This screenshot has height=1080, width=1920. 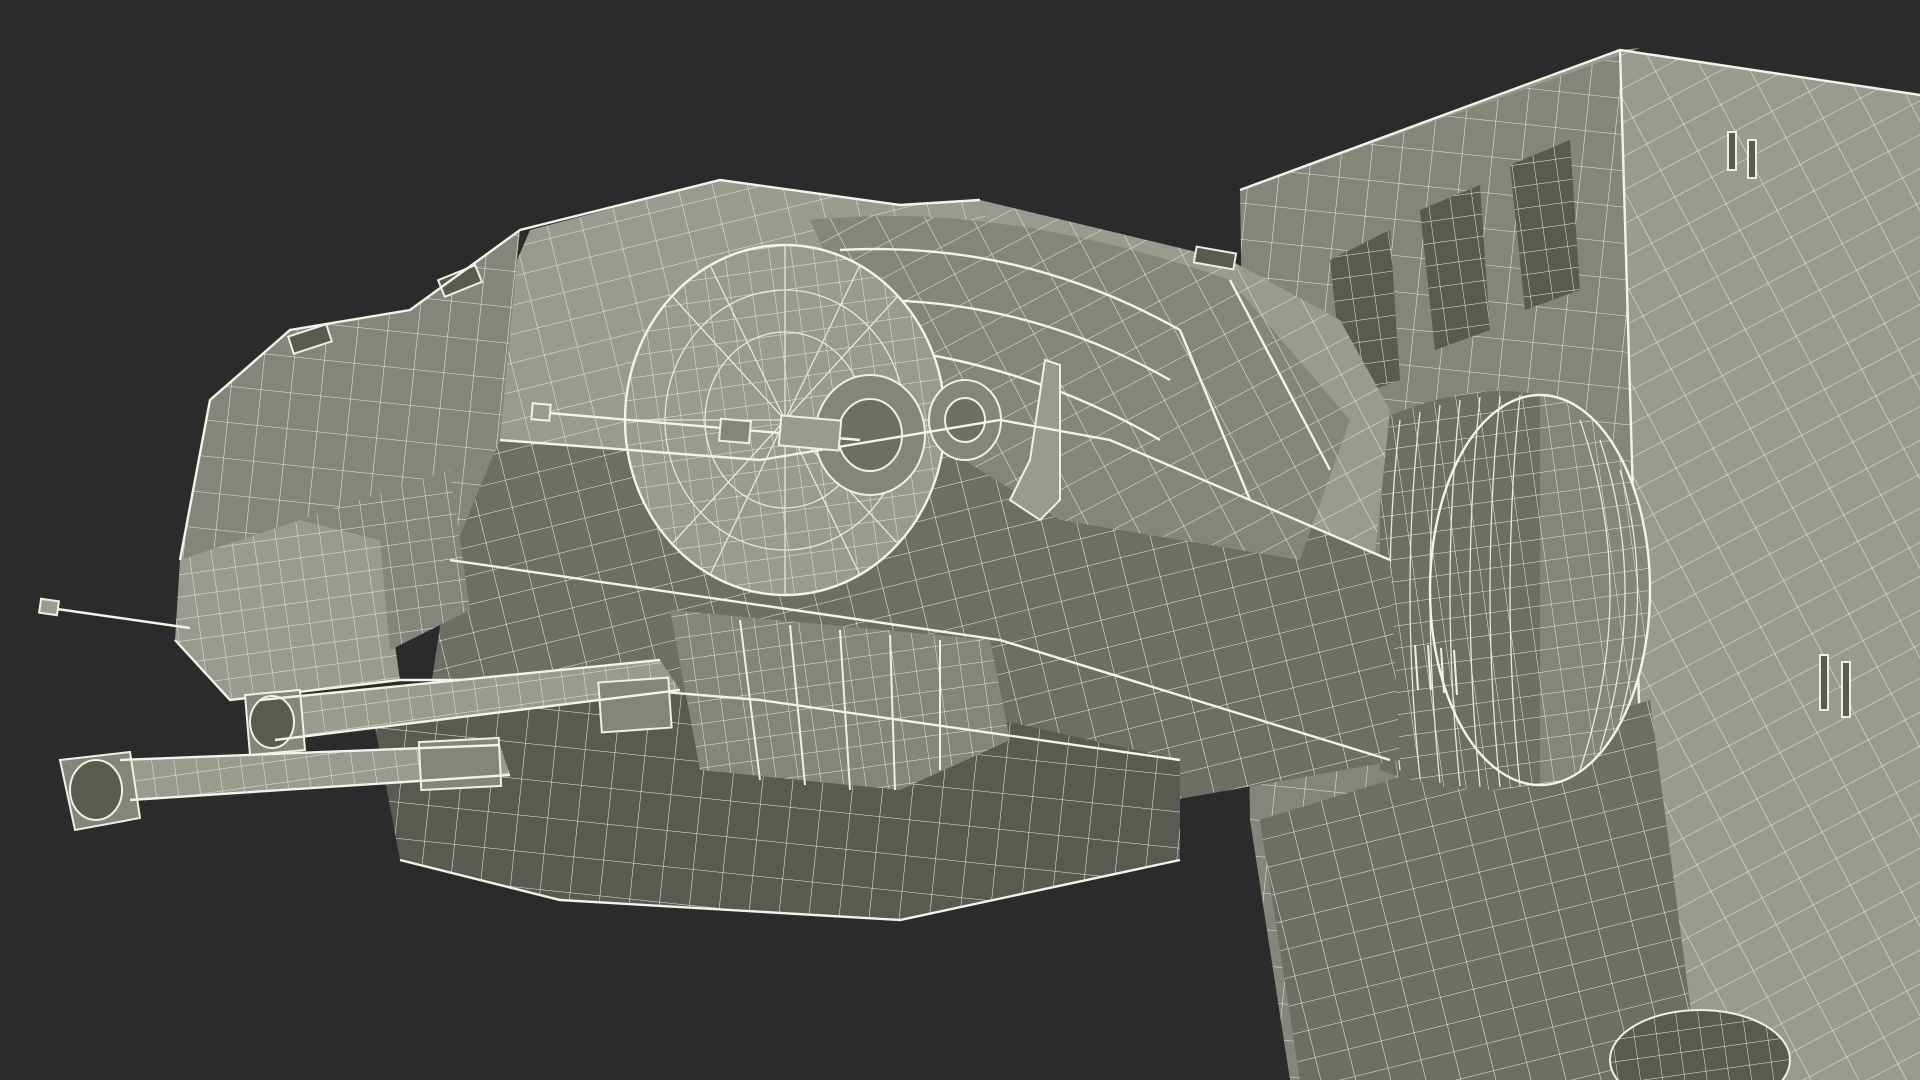 I want to click on walker-neck, so click(x=1516, y=590).